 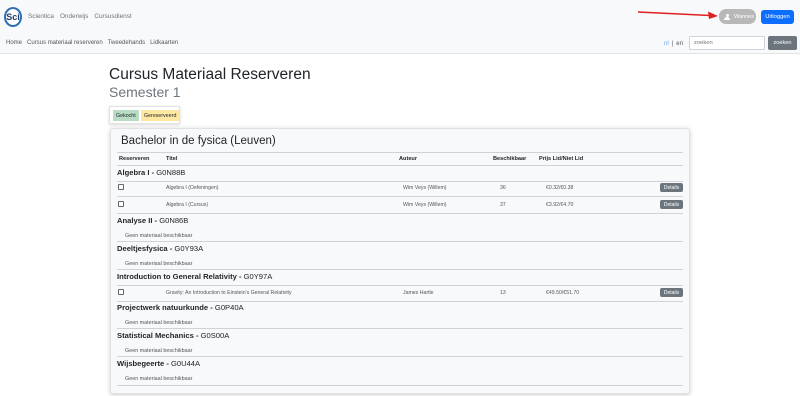 What do you see at coordinates (160, 248) in the screenshot?
I see `course-heading: Deeltjesfysica - G0Y93A` at bounding box center [160, 248].